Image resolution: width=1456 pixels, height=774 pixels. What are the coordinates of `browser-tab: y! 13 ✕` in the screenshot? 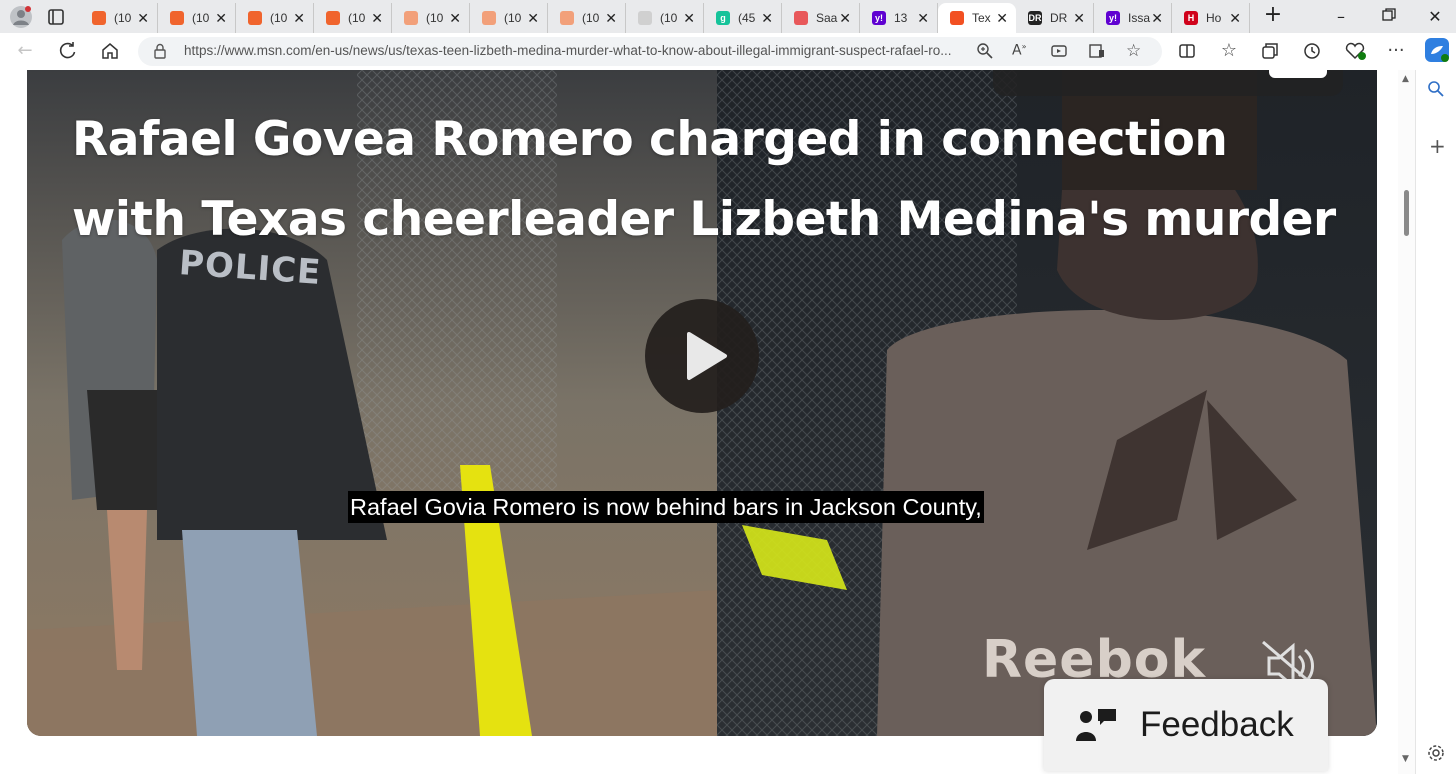 It's located at (899, 18).